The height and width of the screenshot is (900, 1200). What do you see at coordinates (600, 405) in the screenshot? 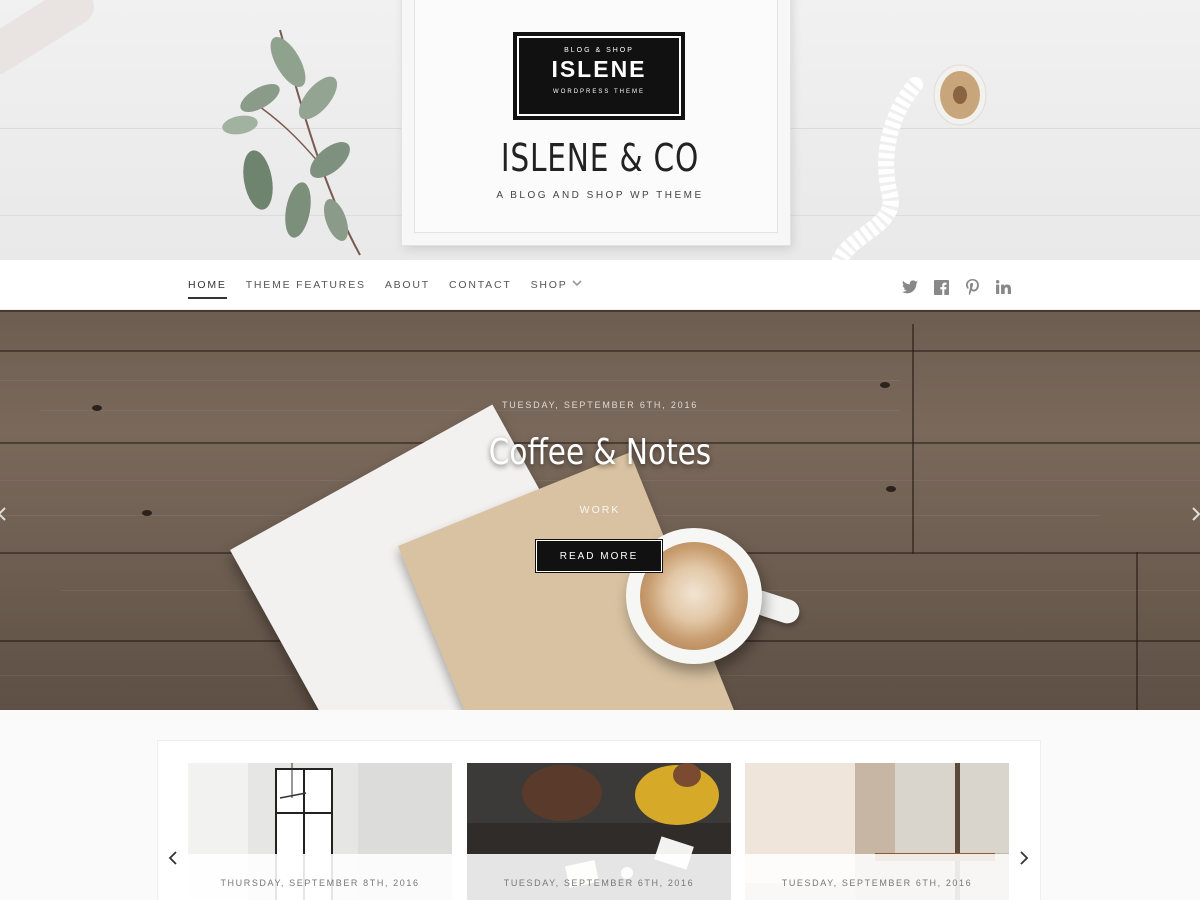
I see `hero-post-date: TUESDAY, SEPTEMBER 6TH, 2016` at bounding box center [600, 405].